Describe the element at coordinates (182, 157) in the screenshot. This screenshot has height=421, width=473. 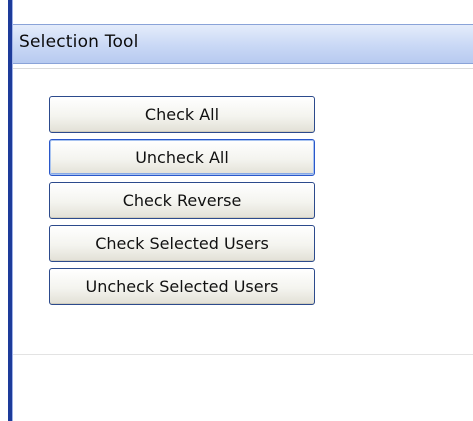
I see `uncheck-all-button: Uncheck All` at that location.